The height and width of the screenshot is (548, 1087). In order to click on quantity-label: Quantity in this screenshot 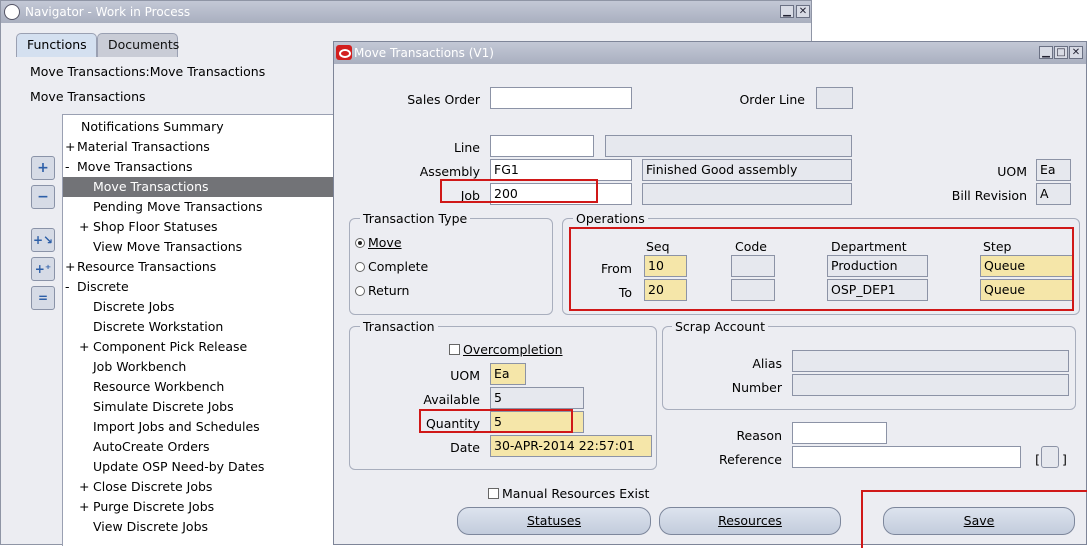, I will do `click(452, 423)`.